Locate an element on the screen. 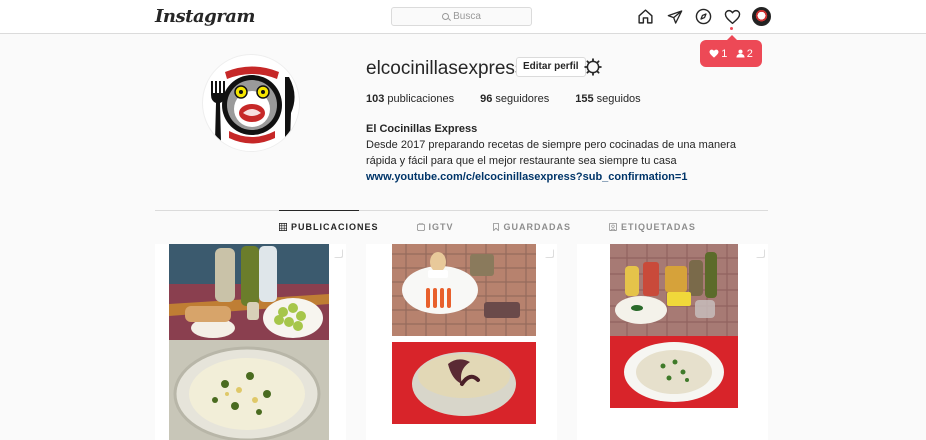  following-stat: 155 seguidos is located at coordinates (607, 99).